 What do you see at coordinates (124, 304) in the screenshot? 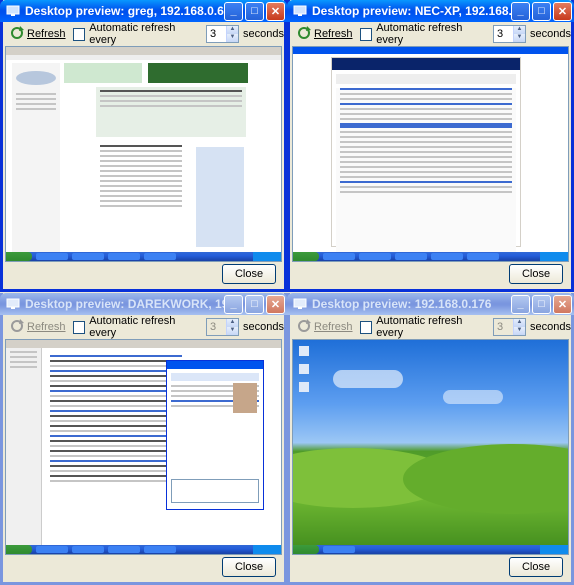
I see `window-title: Desktop preview: DAREKWORK, 192.168.0.69` at bounding box center [124, 304].